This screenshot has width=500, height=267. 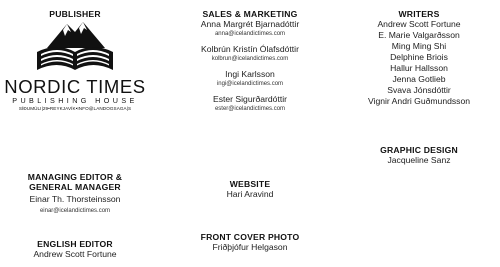 What do you see at coordinates (250, 247) in the screenshot?
I see `front-cover-name: Friðþjófur Helgason` at bounding box center [250, 247].